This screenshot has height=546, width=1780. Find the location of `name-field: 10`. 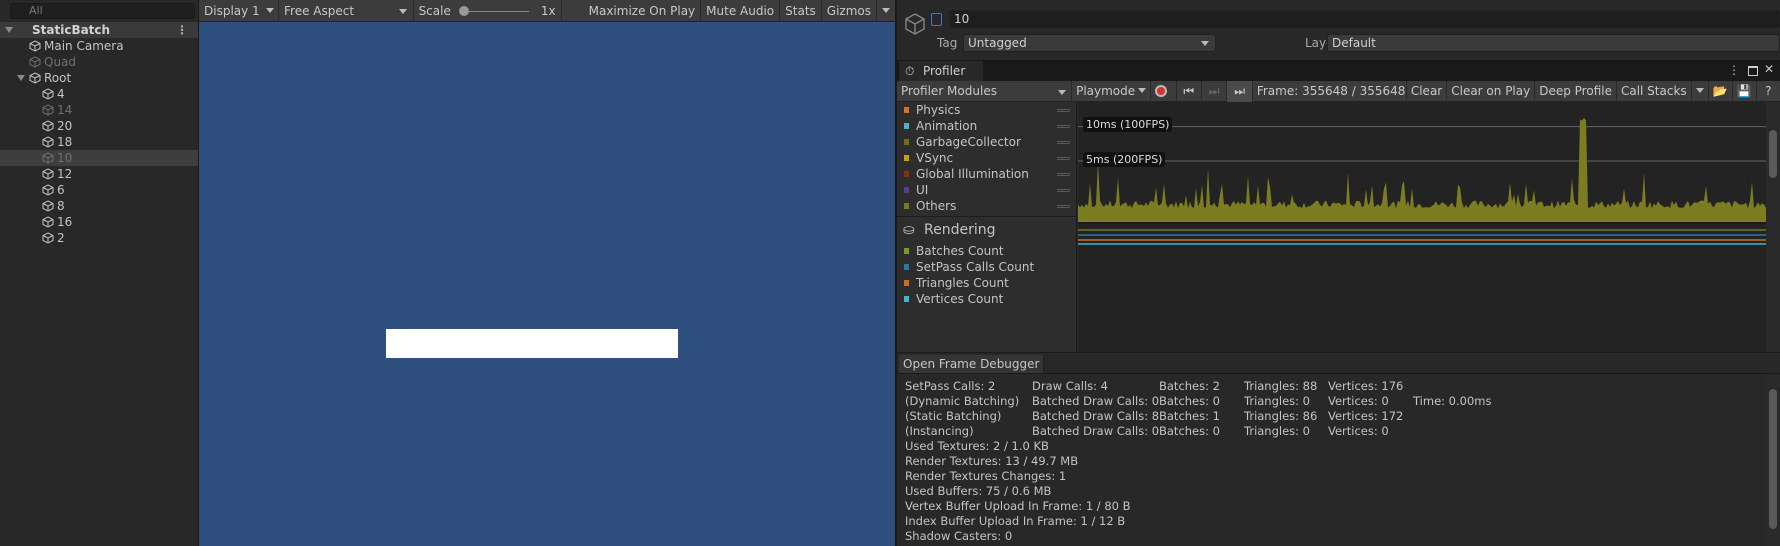

name-field: 10 is located at coordinates (1364, 19).